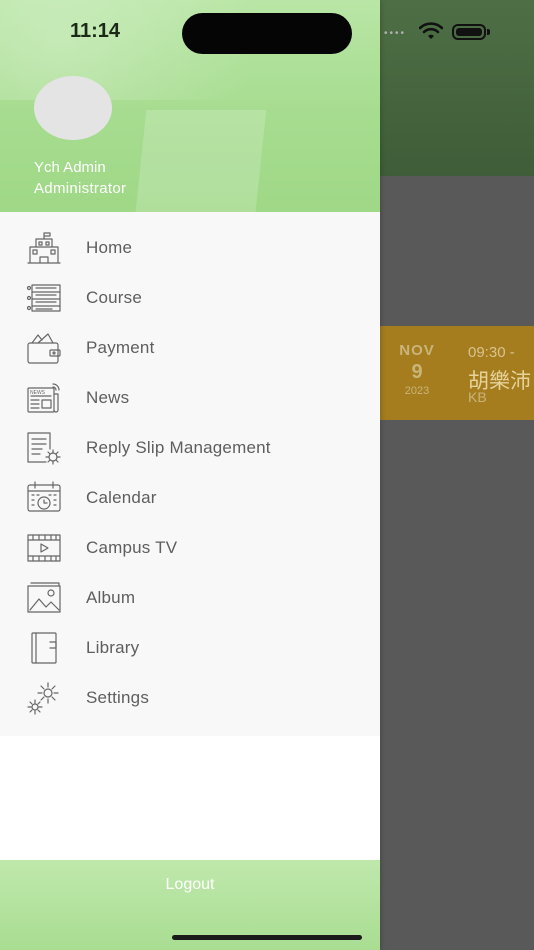 This screenshot has height=950, width=534. I want to click on menu-label-library: Library, so click(113, 647).